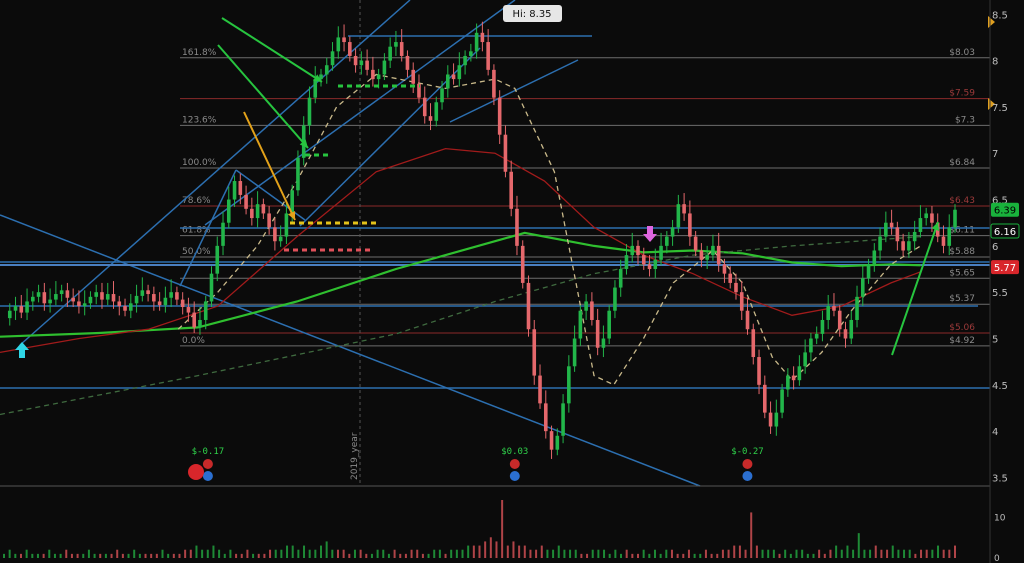 This screenshot has height=563, width=1024. Describe the element at coordinates (514, 464) in the screenshot. I see `earnings-icon` at that location.